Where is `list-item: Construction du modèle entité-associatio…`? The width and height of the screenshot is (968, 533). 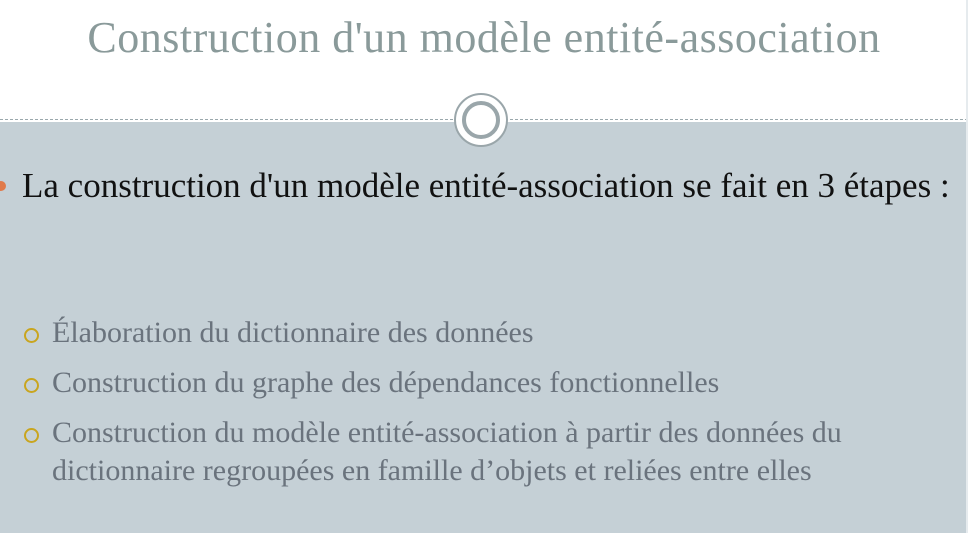 list-item: Construction du modèle entité-associatio… is located at coordinates (487, 452).